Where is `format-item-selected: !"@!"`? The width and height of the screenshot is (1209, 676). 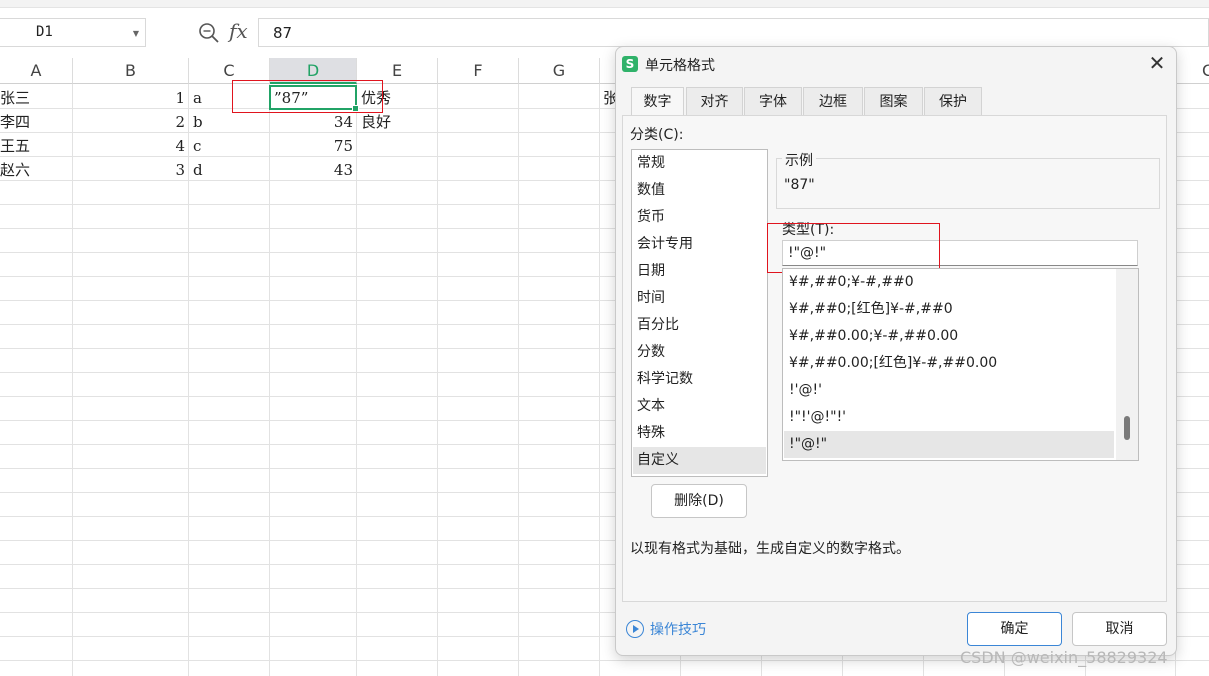
format-item-selected: !"@!" is located at coordinates (949, 444).